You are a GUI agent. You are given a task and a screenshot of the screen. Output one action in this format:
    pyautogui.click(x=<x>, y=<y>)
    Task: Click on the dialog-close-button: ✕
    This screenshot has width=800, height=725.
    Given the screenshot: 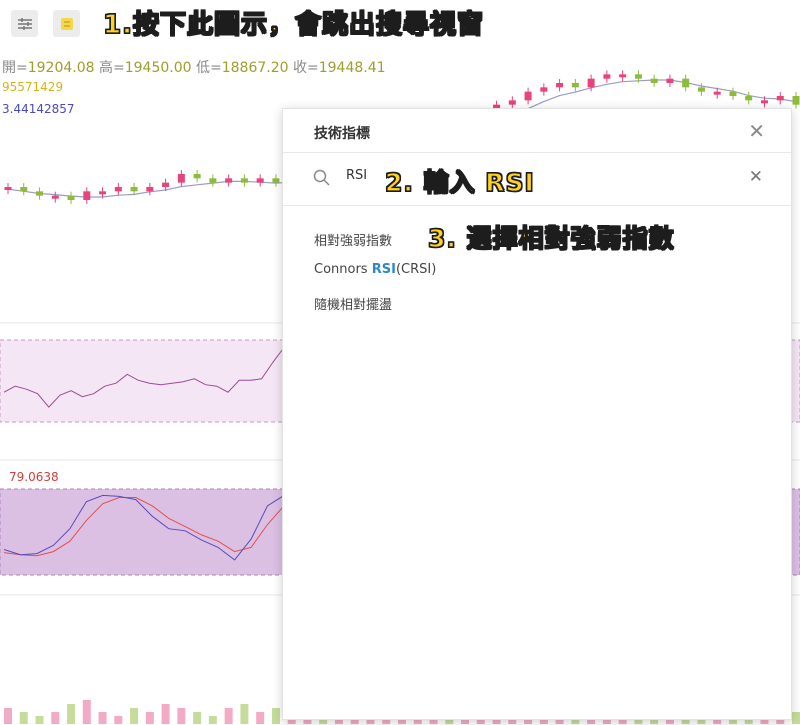 What is the action you would take?
    pyautogui.click(x=756, y=131)
    